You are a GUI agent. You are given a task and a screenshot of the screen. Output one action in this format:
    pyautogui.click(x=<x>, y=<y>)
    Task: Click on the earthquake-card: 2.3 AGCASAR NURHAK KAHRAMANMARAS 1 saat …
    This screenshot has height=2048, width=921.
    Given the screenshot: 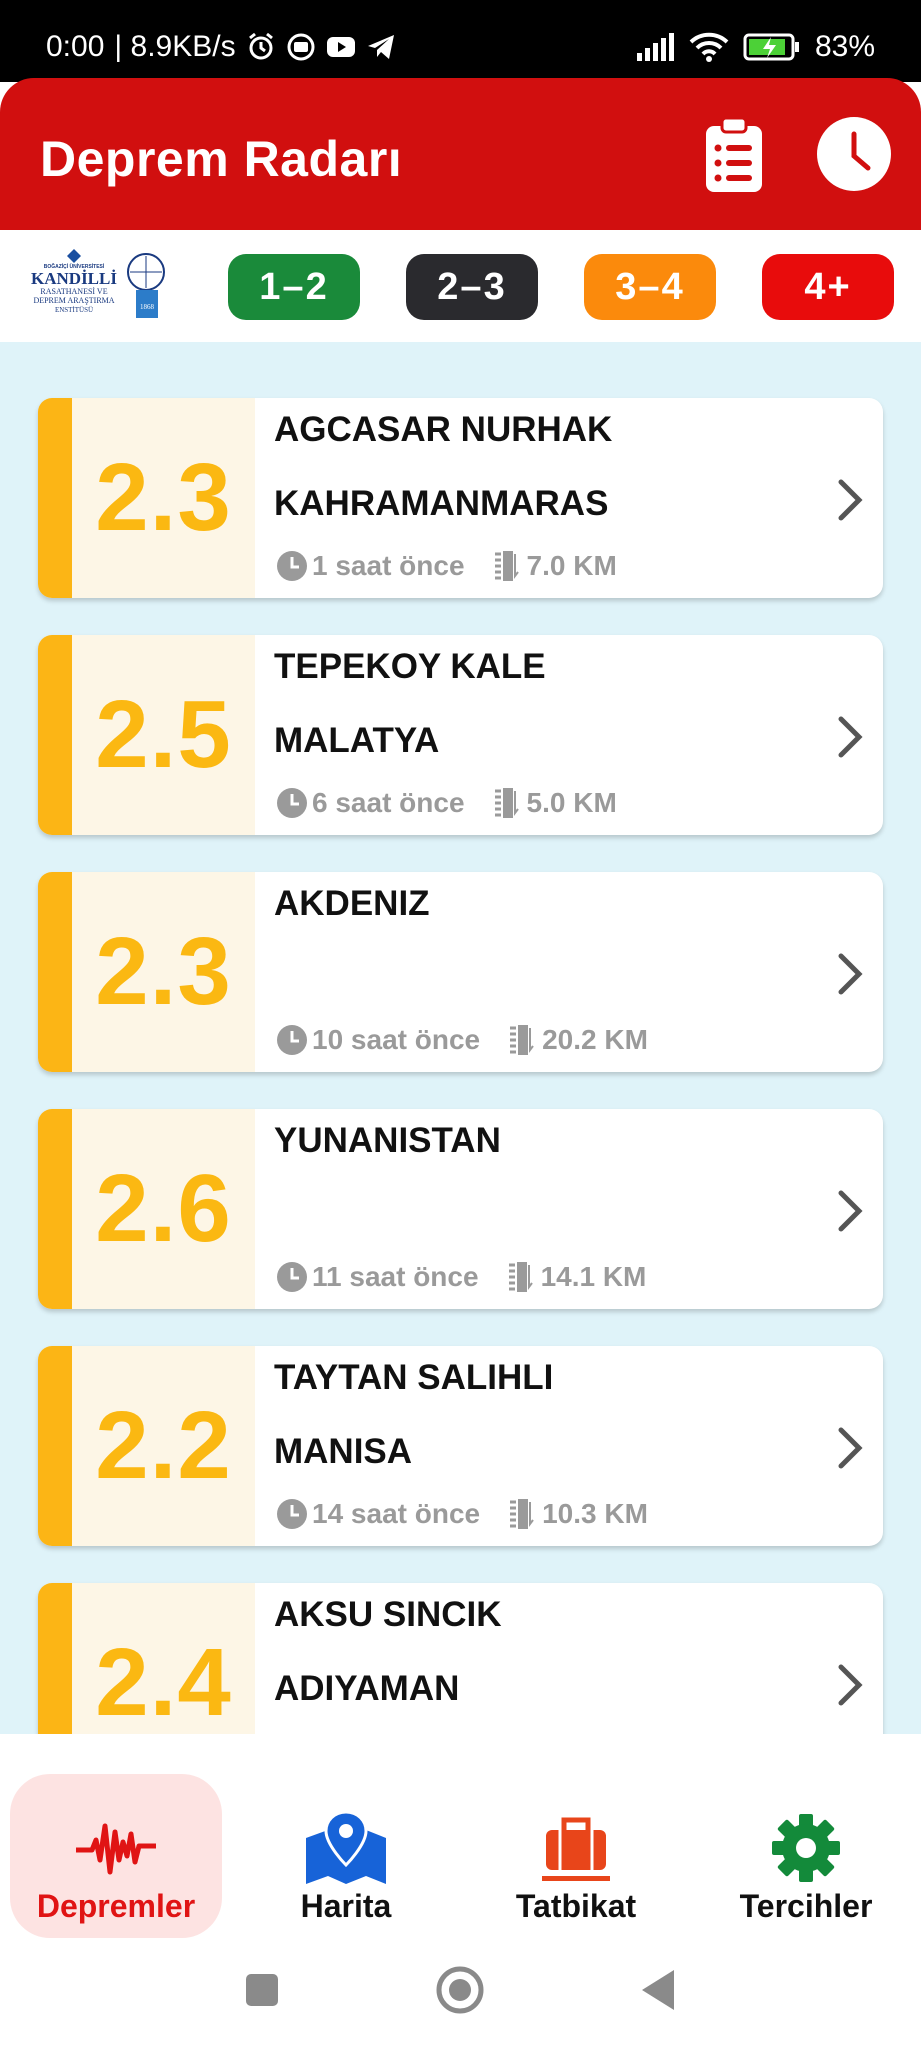 What is the action you would take?
    pyautogui.click(x=460, y=498)
    